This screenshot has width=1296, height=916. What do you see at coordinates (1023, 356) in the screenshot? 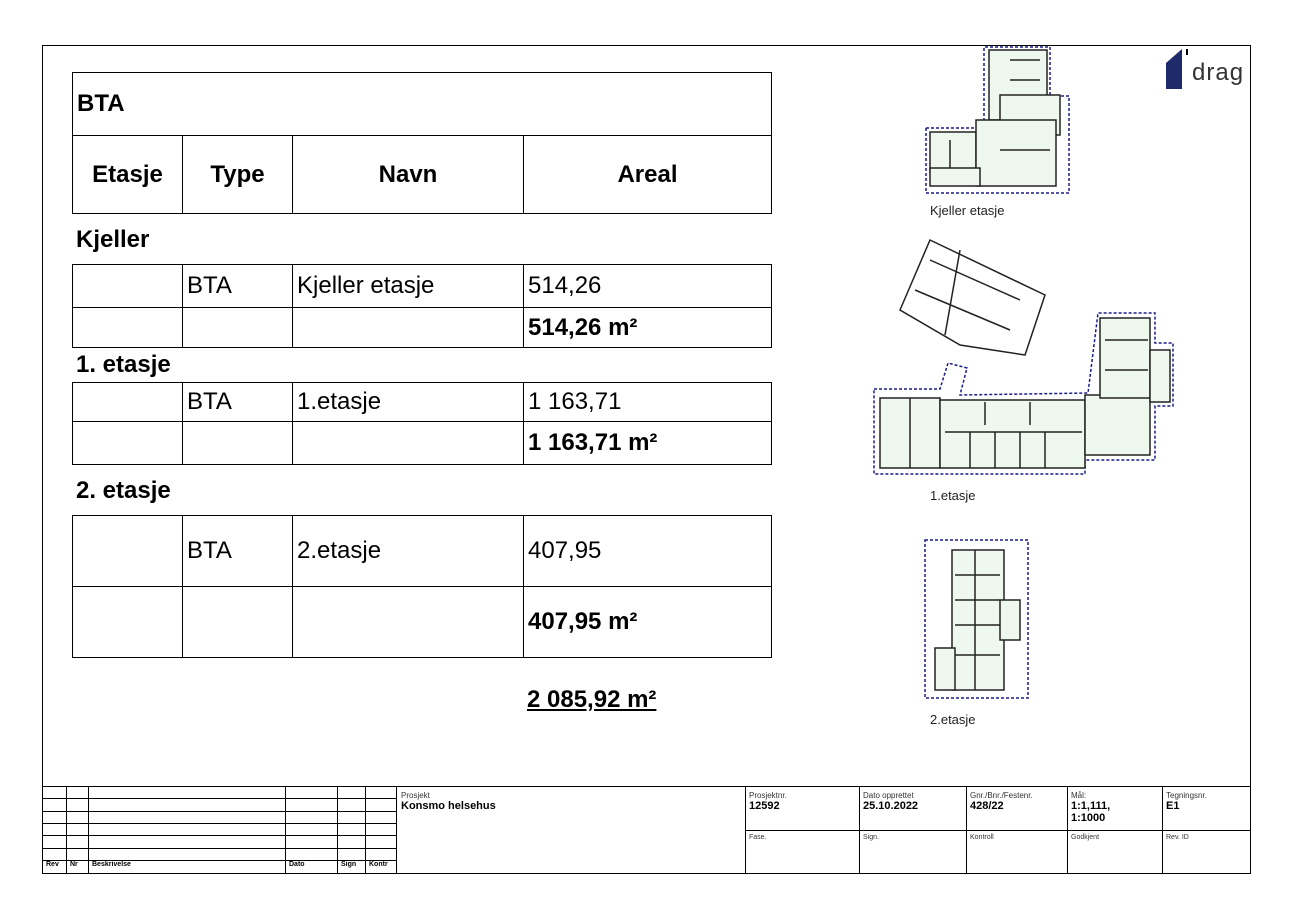
I see `plan-1etasje` at bounding box center [1023, 356].